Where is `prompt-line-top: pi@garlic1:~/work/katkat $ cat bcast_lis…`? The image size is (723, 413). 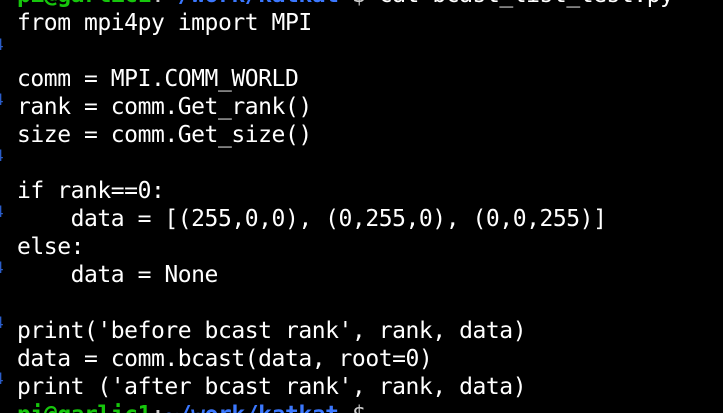
prompt-line-top: pi@garlic1:~/work/katkat $ cat bcast_lis… is located at coordinates (367, 4).